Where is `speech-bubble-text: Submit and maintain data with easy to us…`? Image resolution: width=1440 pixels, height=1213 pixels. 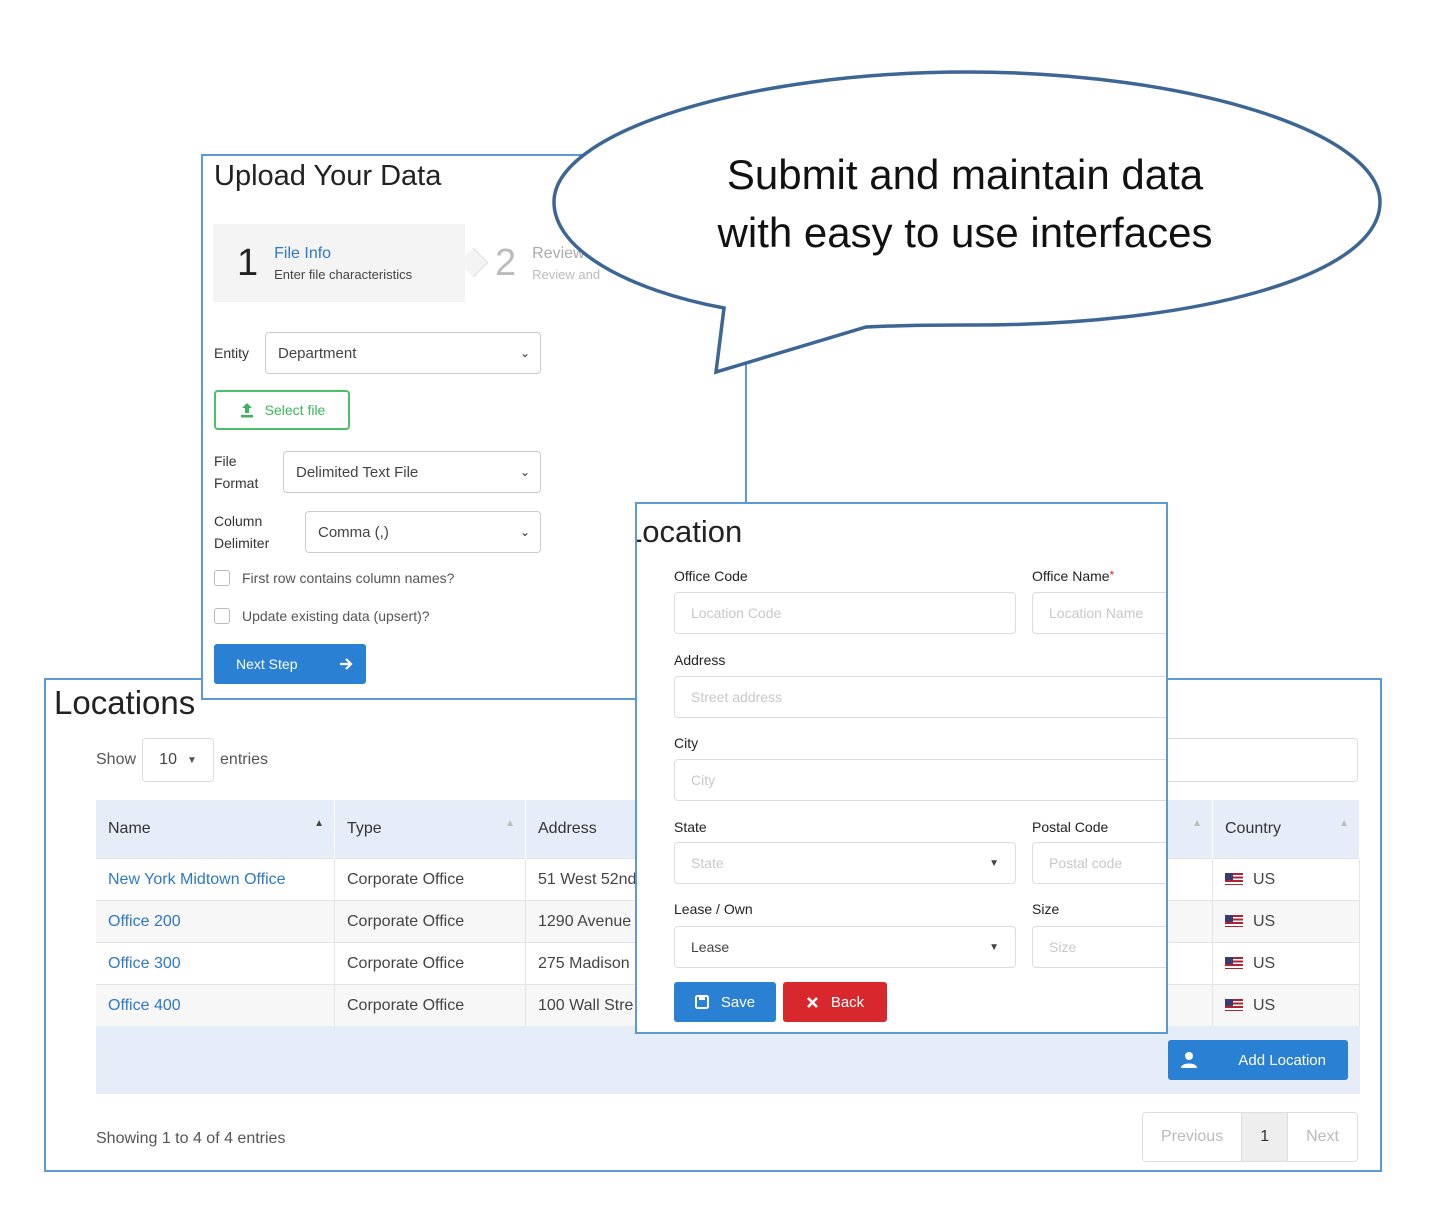 speech-bubble-text: Submit and maintain data with easy to us… is located at coordinates (965, 204).